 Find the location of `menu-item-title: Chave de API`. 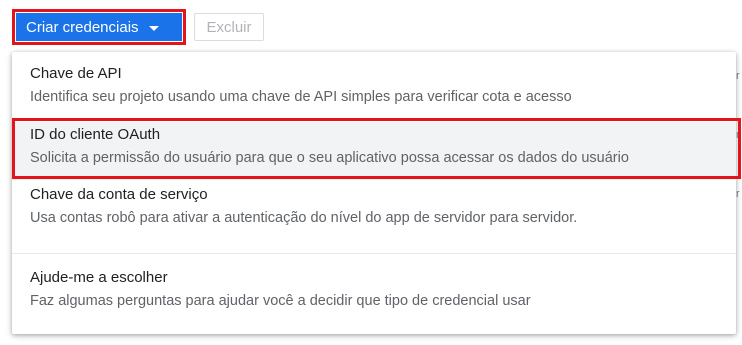

menu-item-title: Chave de API is located at coordinates (76, 73).